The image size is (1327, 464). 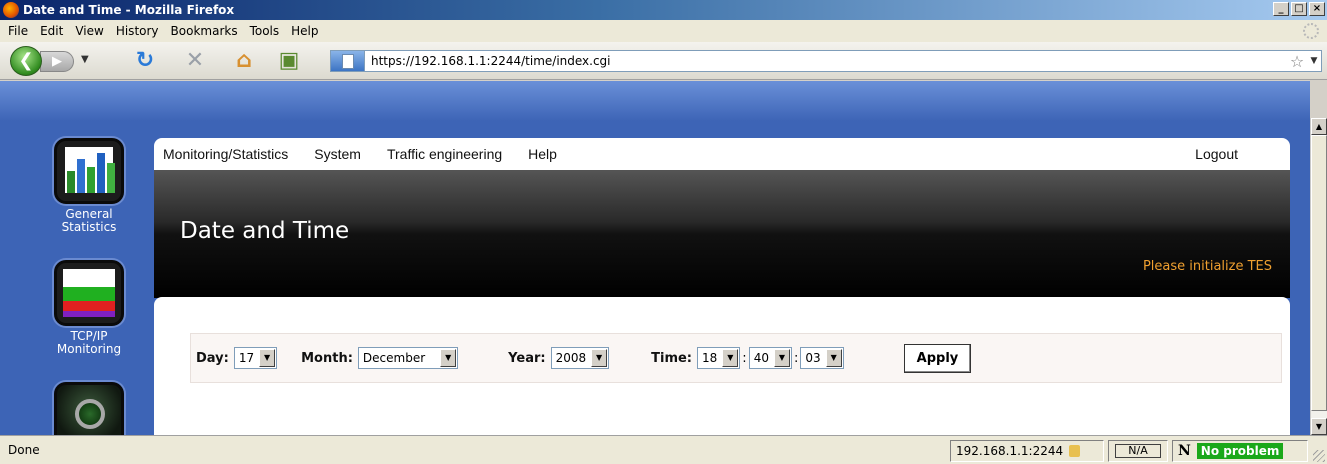 What do you see at coordinates (1317, 9) in the screenshot?
I see `close-button: ×` at bounding box center [1317, 9].